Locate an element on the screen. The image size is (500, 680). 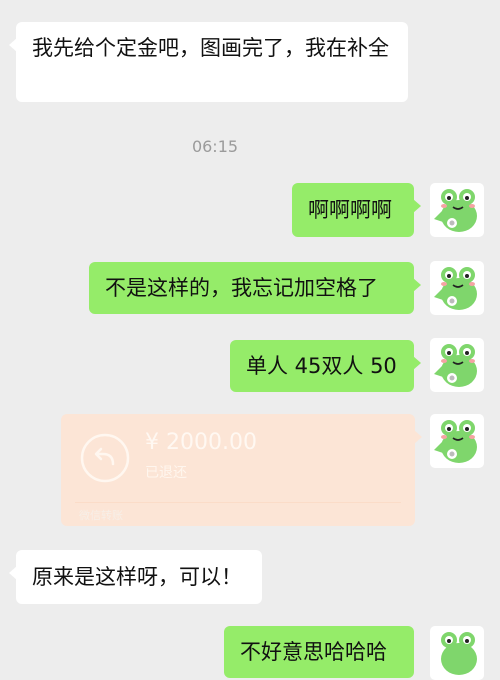
transfer-footer: 微信转账 is located at coordinates (101, 515).